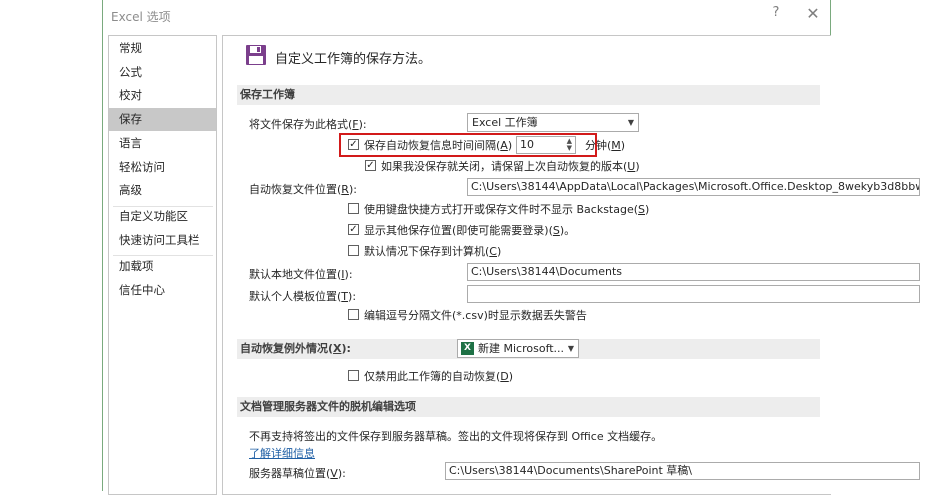 This screenshot has height=495, width=940. What do you see at coordinates (162, 290) in the screenshot?
I see `nav-item-trust-center: 信任中心` at bounding box center [162, 290].